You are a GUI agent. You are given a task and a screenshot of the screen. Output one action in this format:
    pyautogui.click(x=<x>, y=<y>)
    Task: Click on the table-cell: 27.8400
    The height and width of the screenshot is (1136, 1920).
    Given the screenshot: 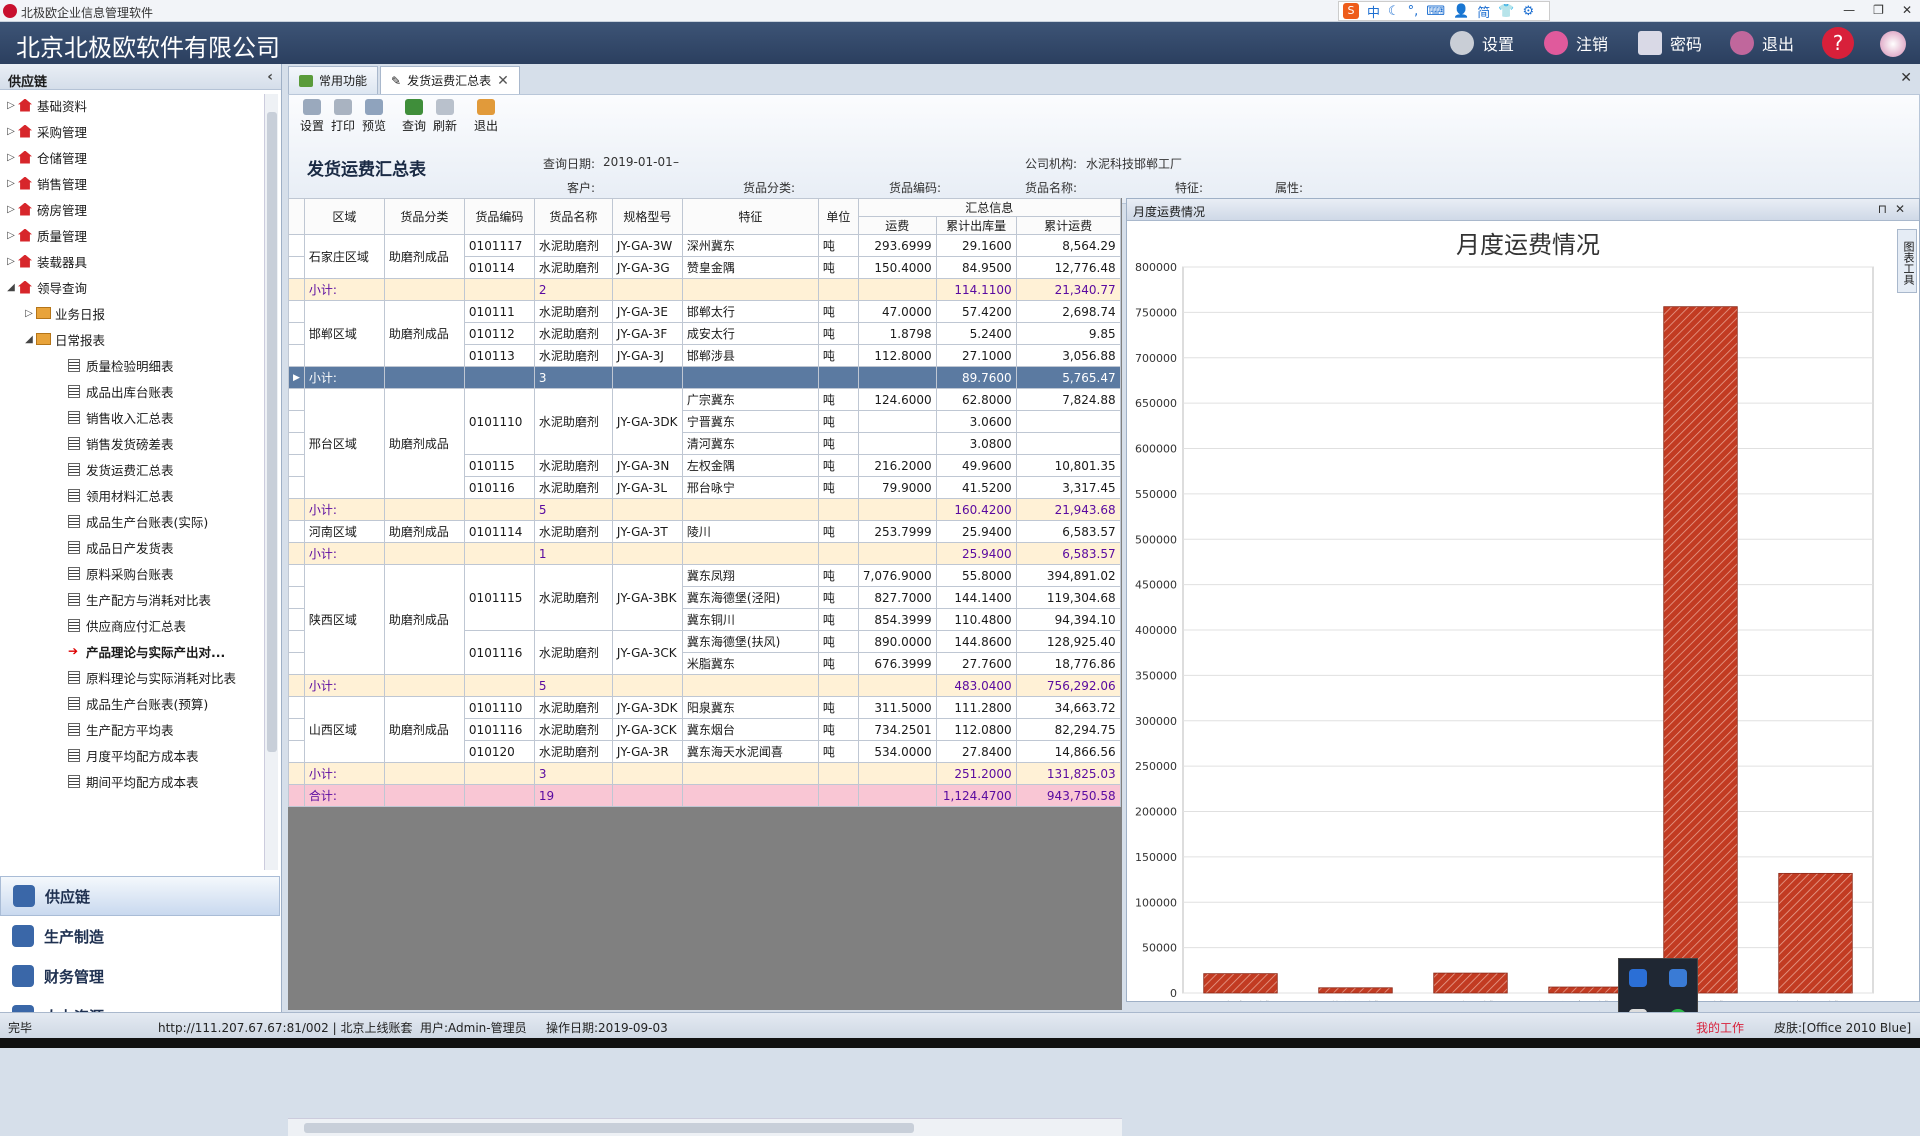 What is the action you would take?
    pyautogui.click(x=976, y=751)
    